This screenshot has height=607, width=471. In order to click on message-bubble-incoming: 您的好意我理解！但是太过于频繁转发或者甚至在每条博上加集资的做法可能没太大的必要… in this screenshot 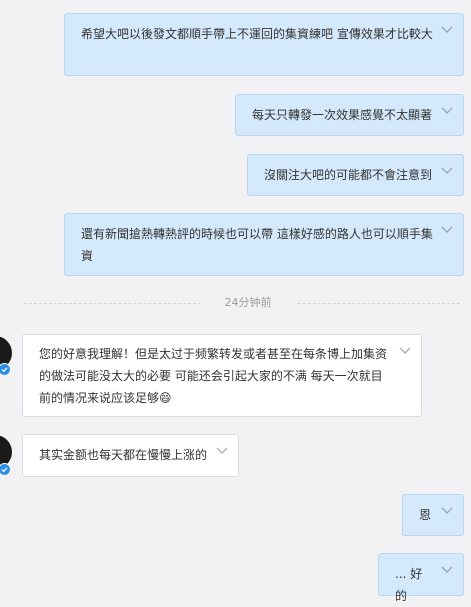, I will do `click(222, 375)`.